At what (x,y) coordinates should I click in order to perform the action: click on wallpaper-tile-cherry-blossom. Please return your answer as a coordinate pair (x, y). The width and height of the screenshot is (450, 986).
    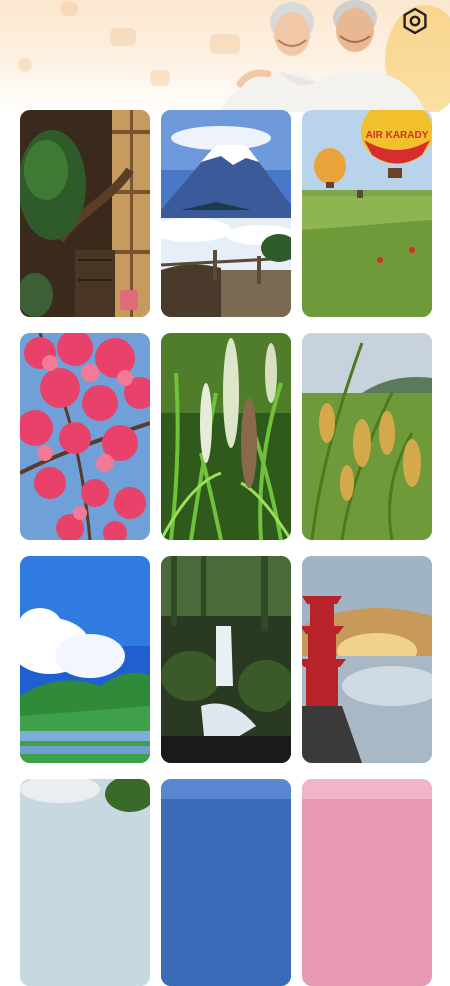
    Looking at the image, I should click on (85, 436).